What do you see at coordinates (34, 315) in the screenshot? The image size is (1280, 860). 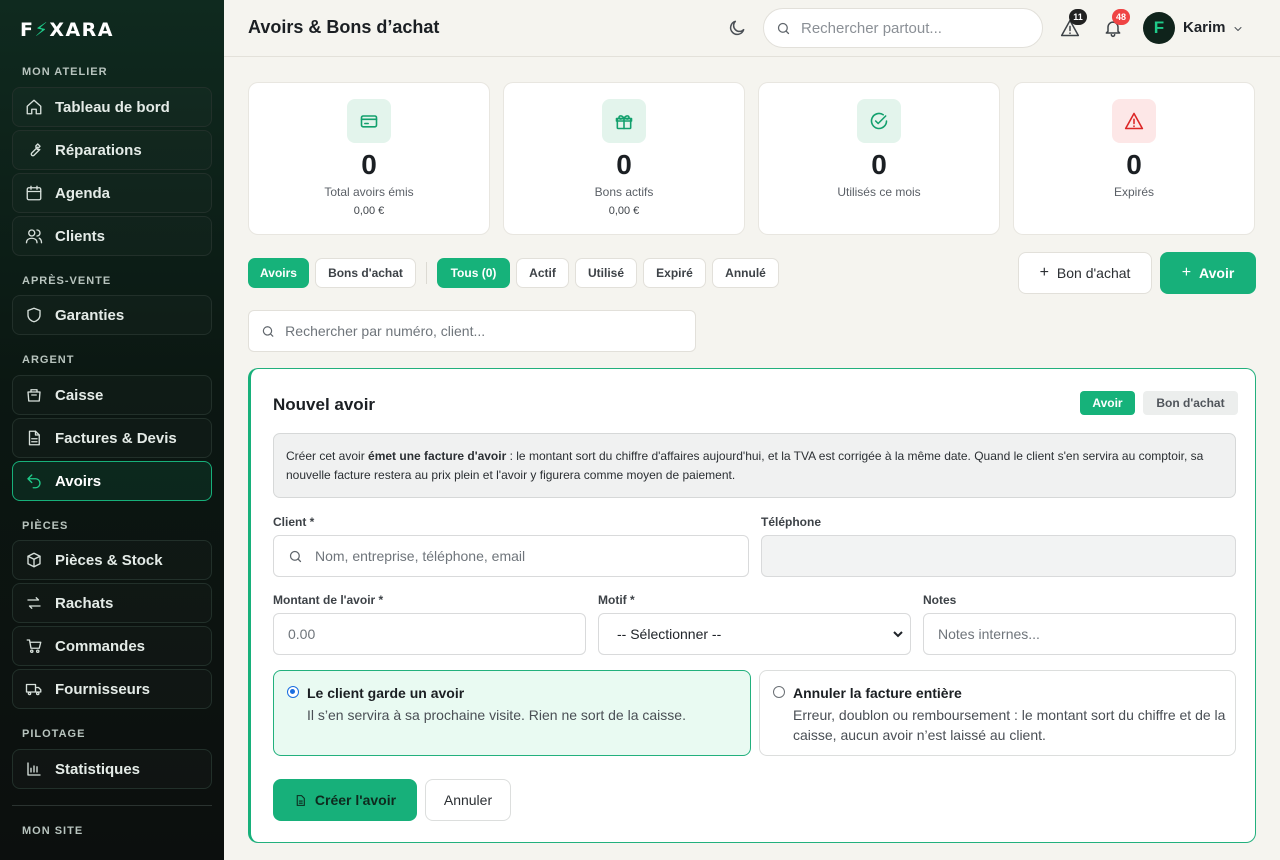 I see `shield-icon` at bounding box center [34, 315].